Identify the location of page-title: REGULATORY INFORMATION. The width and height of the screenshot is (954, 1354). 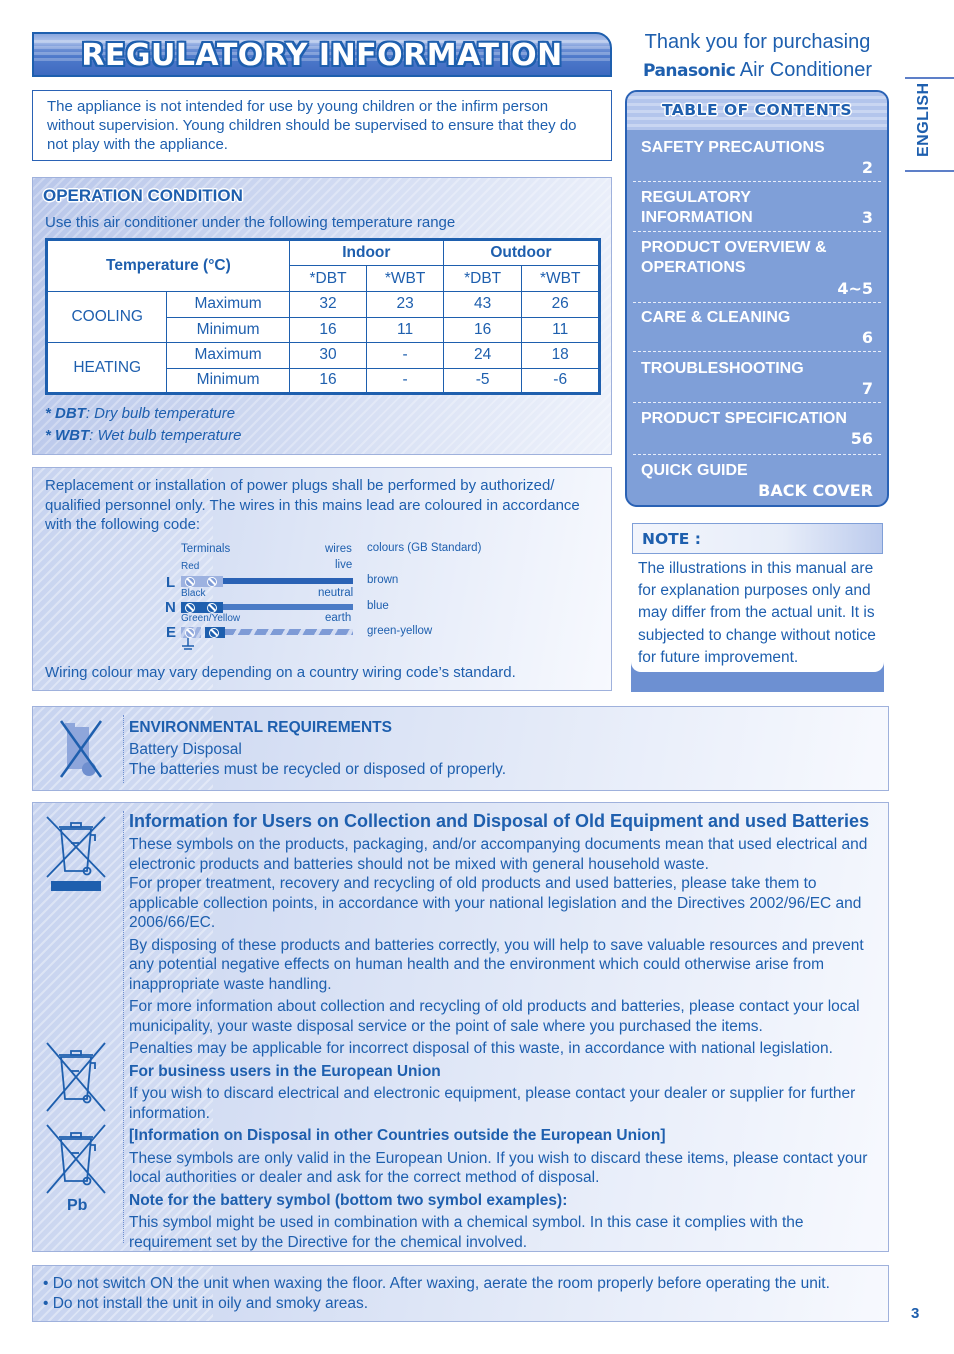
(322, 55).